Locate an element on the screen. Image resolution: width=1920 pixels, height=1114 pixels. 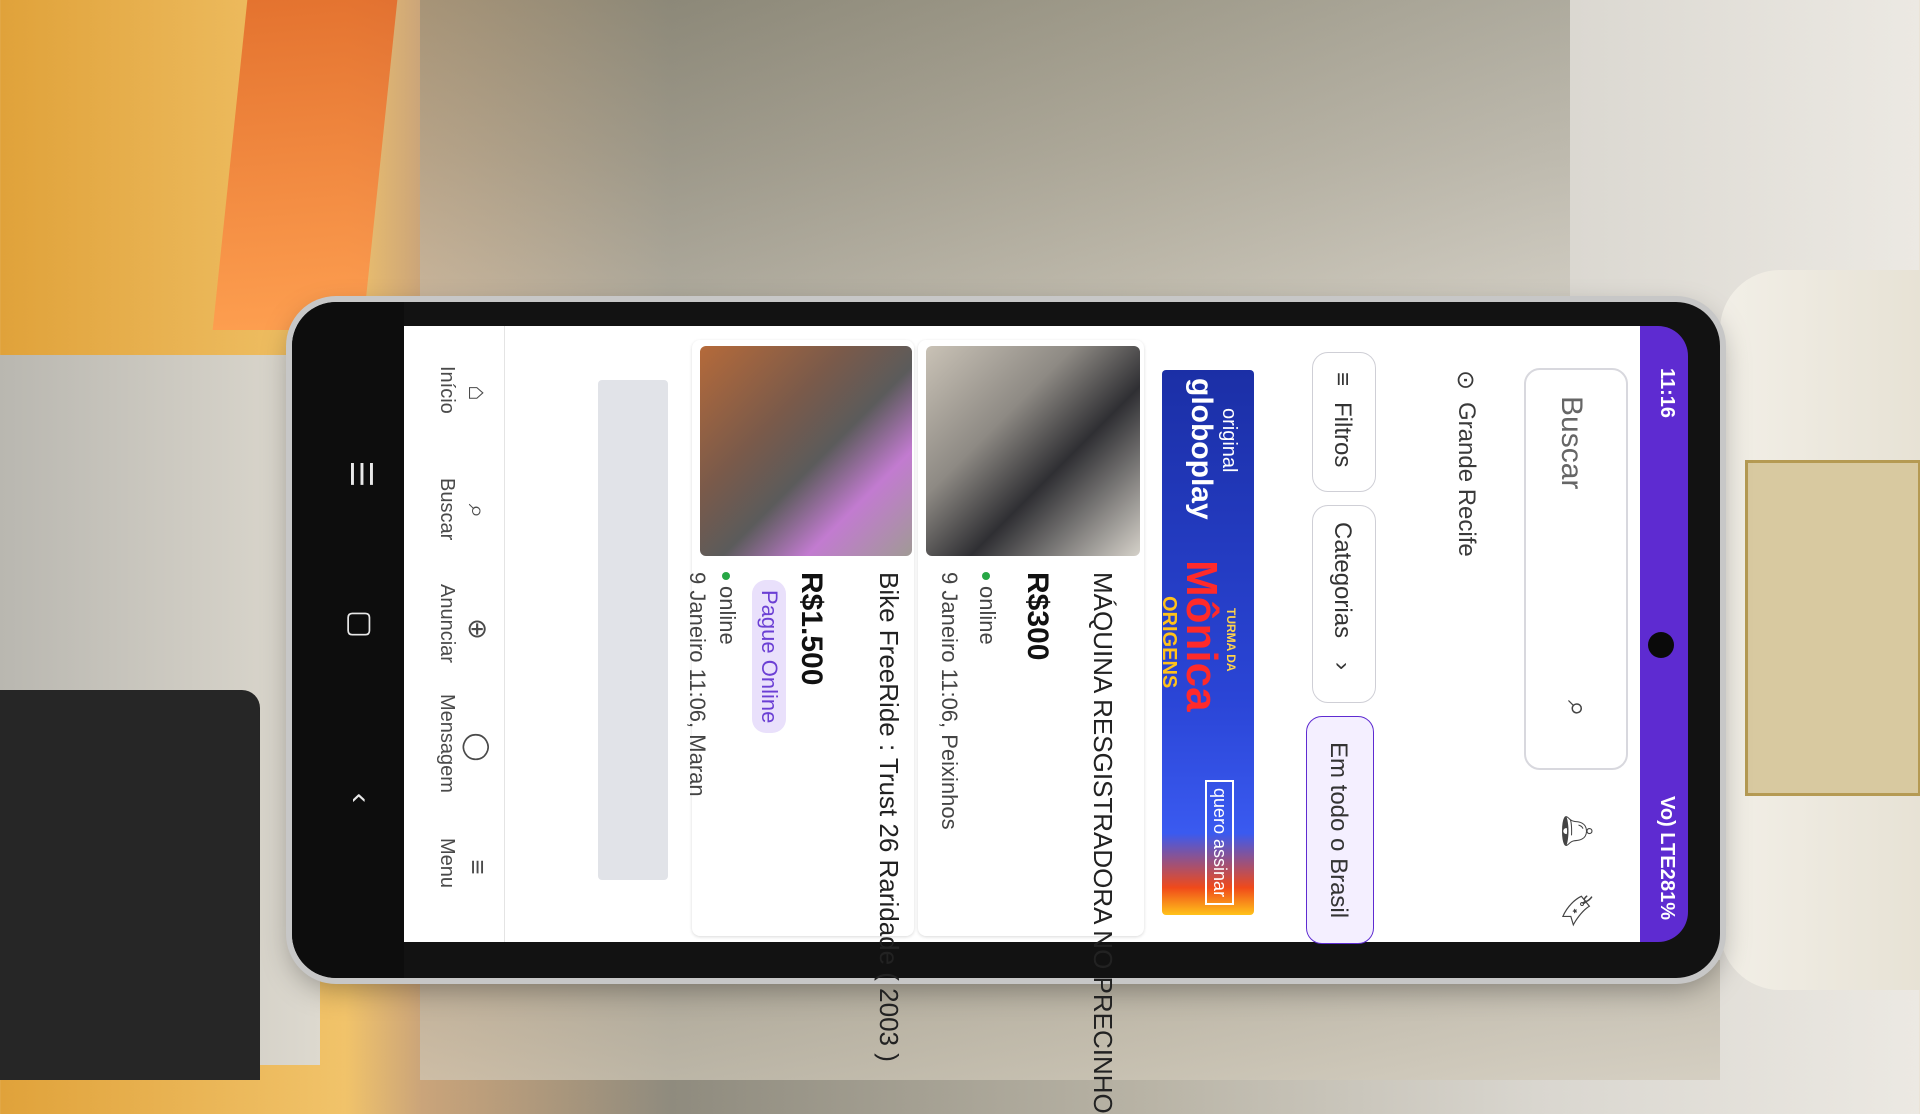
nav-label-anunciar: Anunciar is located at coordinates (446, 623).